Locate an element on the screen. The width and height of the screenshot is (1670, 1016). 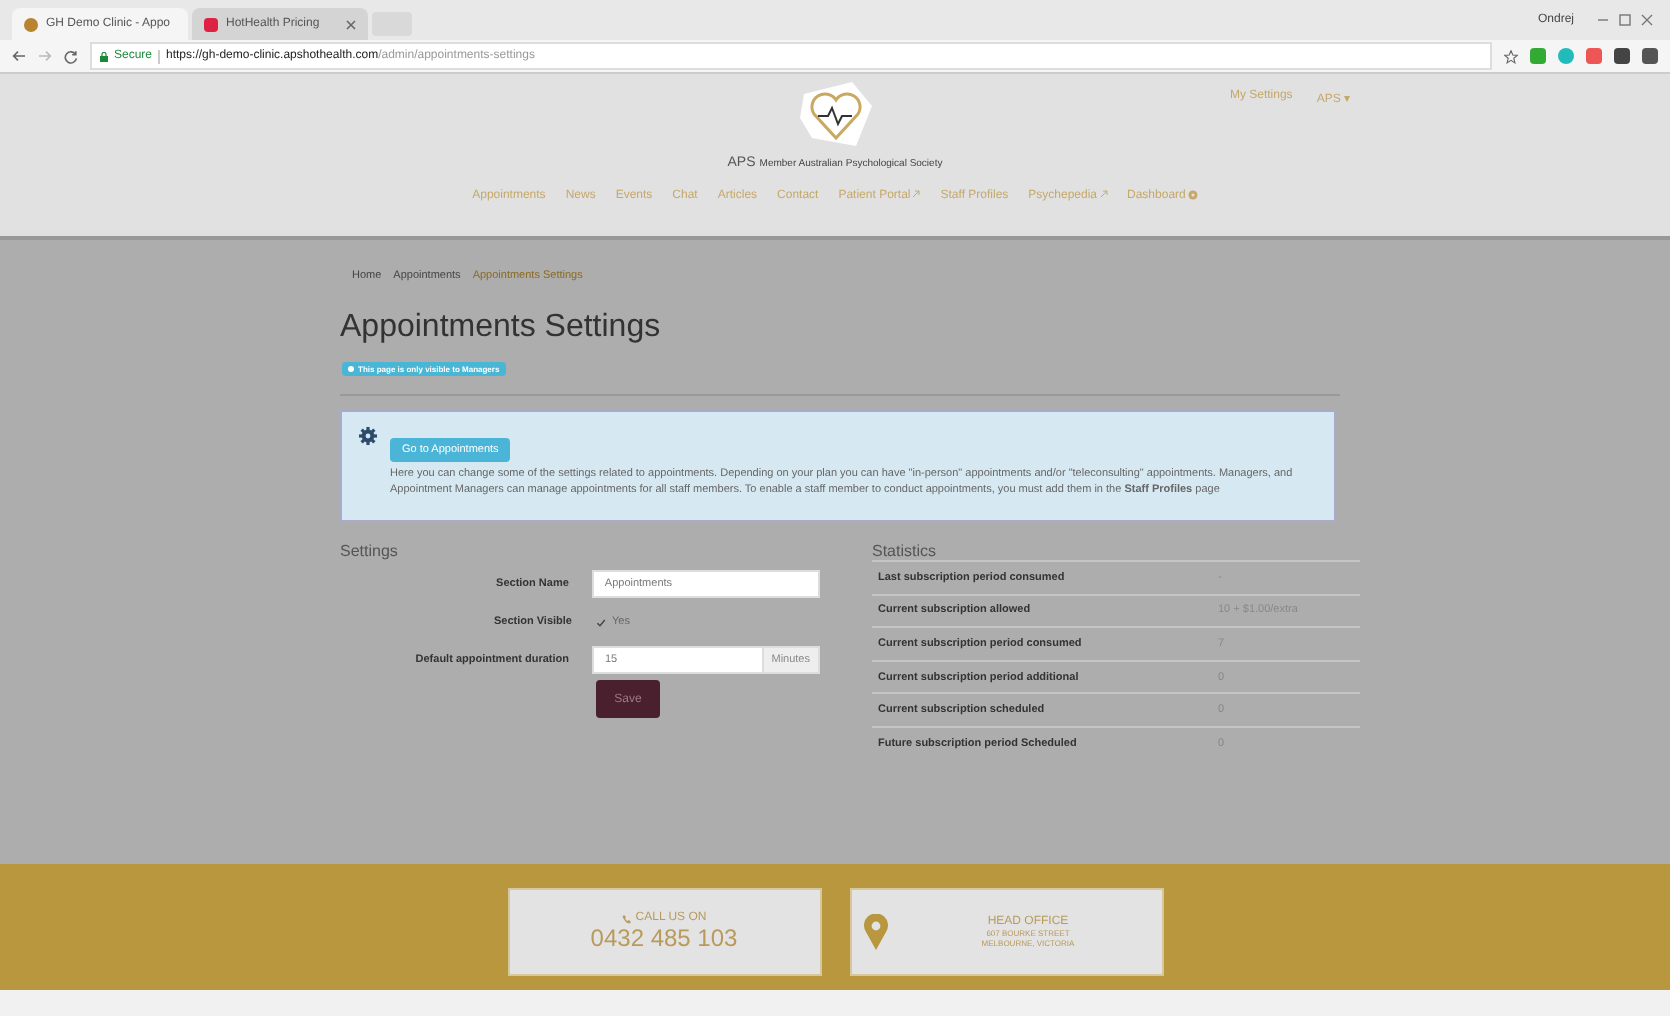
back-icon is located at coordinates (19, 56).